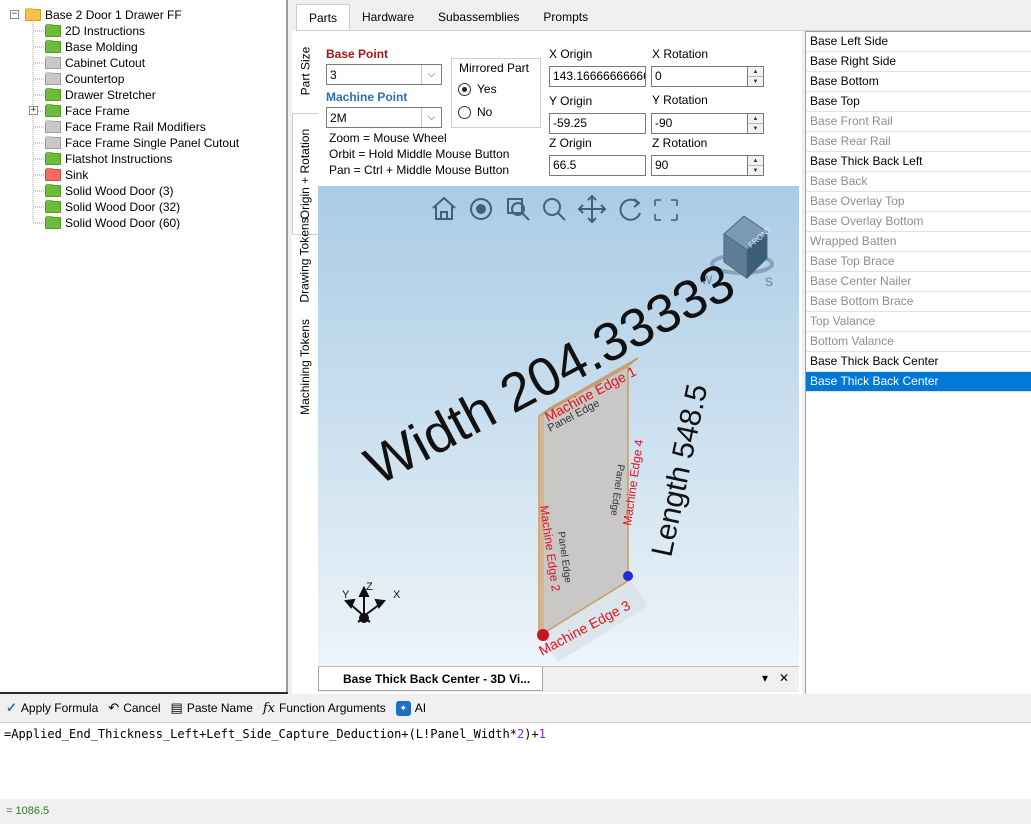 Image resolution: width=1031 pixels, height=824 pixels. I want to click on machine-point-label: Machine Point, so click(367, 97).